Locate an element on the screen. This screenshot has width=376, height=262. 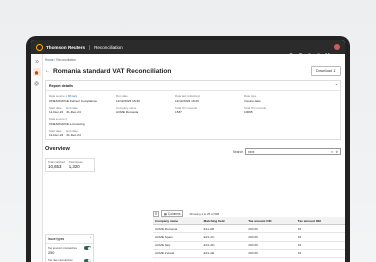
detail-label: Data source 1 is located at coordinates (58, 96).